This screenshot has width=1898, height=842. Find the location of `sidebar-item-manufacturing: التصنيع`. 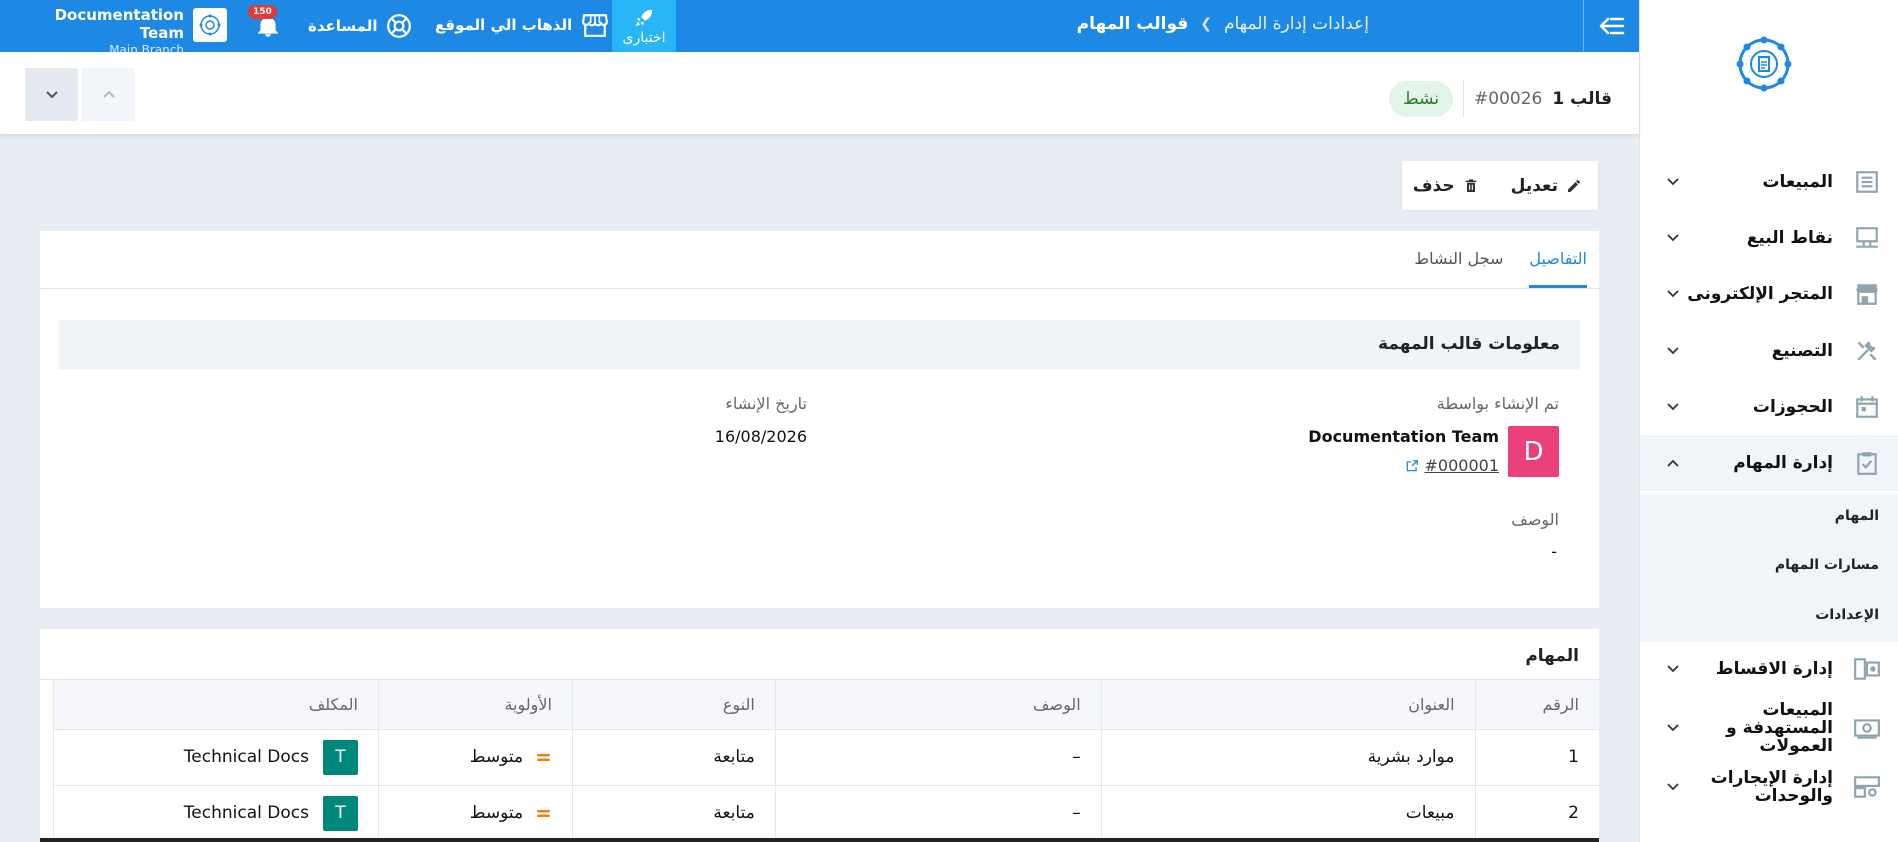

sidebar-item-manufacturing: التصنيع is located at coordinates (1769, 351).